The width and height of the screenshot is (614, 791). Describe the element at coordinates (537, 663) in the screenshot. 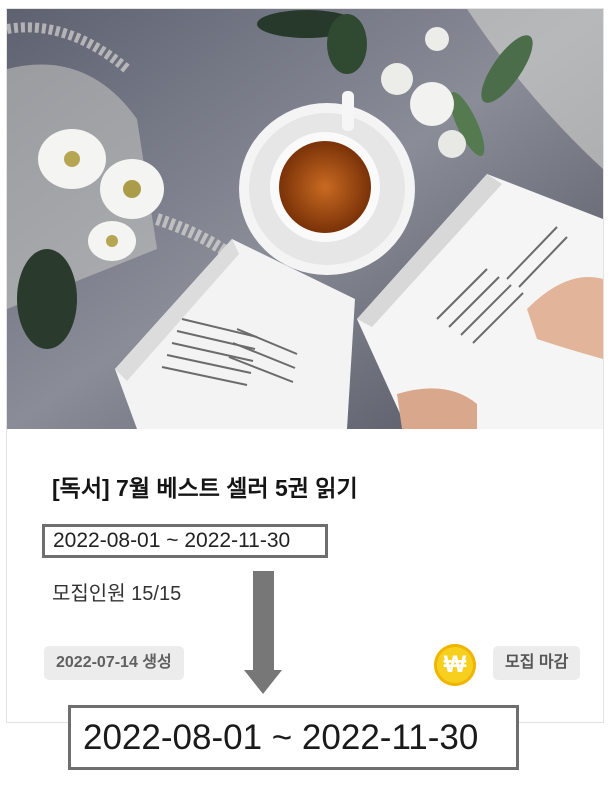

I see `status-badge: 모집 마감` at that location.